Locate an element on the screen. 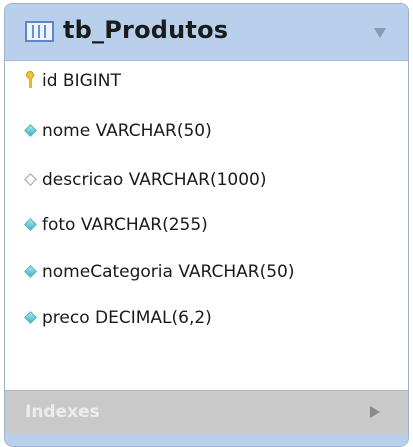  table-icon is located at coordinates (39, 31).